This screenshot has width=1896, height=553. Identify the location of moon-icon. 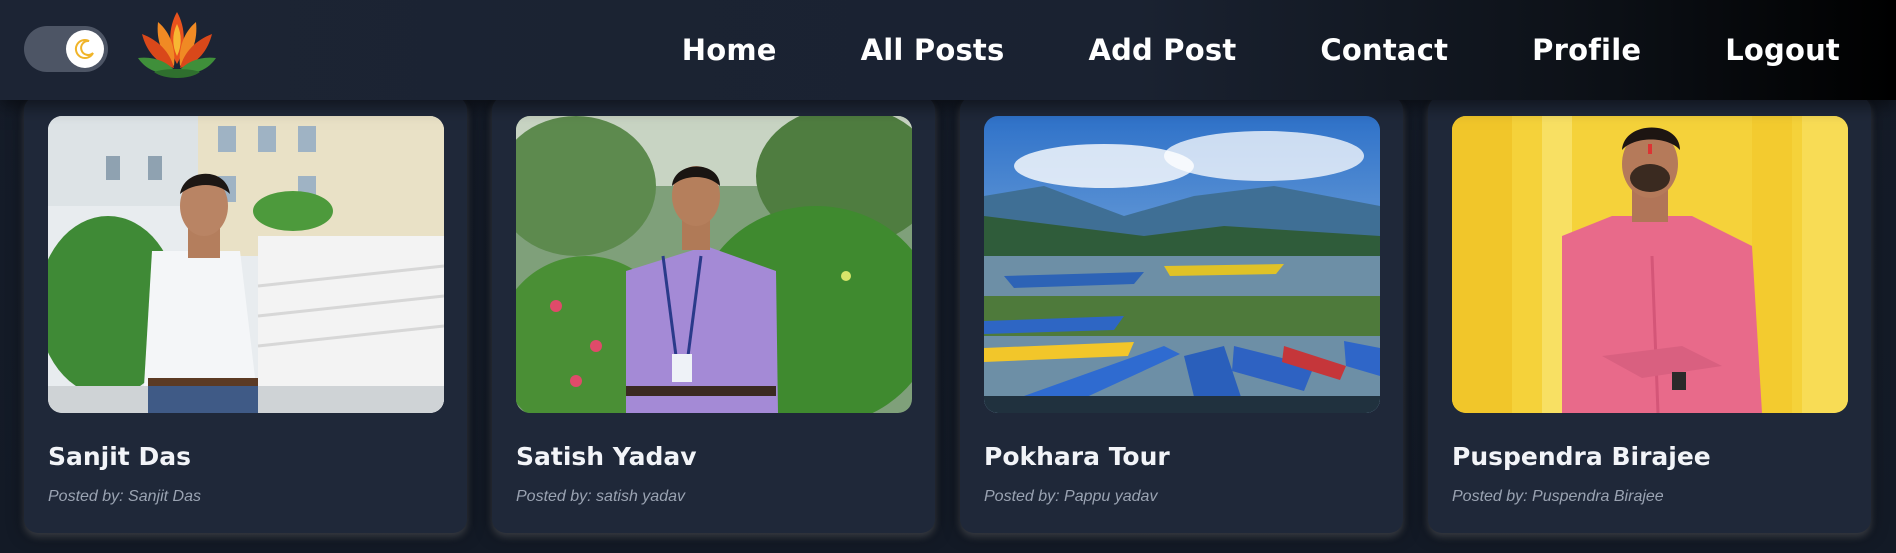
(85, 49).